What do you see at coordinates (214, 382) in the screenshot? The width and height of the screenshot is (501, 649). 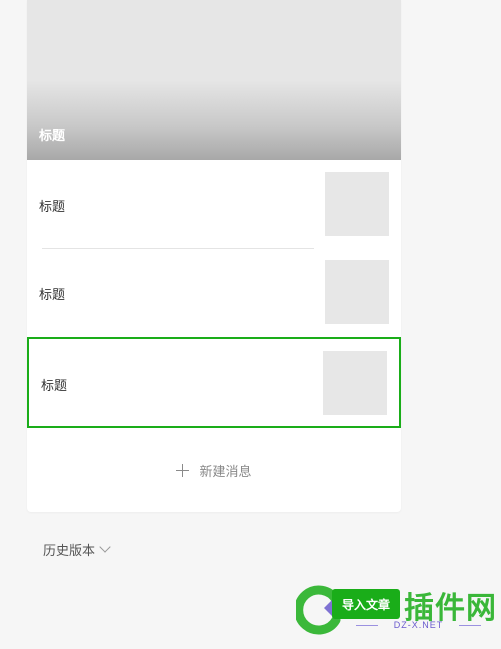 I see `list-item-selected: 标题` at bounding box center [214, 382].